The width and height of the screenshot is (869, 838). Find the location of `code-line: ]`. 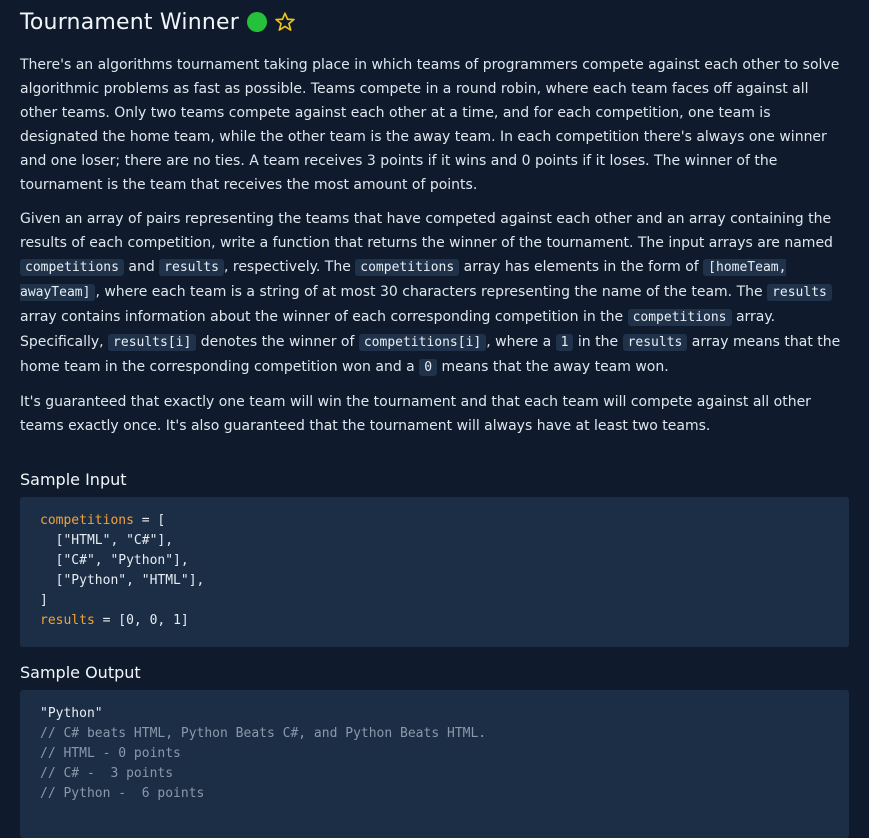

code-line: ] is located at coordinates (44, 600).